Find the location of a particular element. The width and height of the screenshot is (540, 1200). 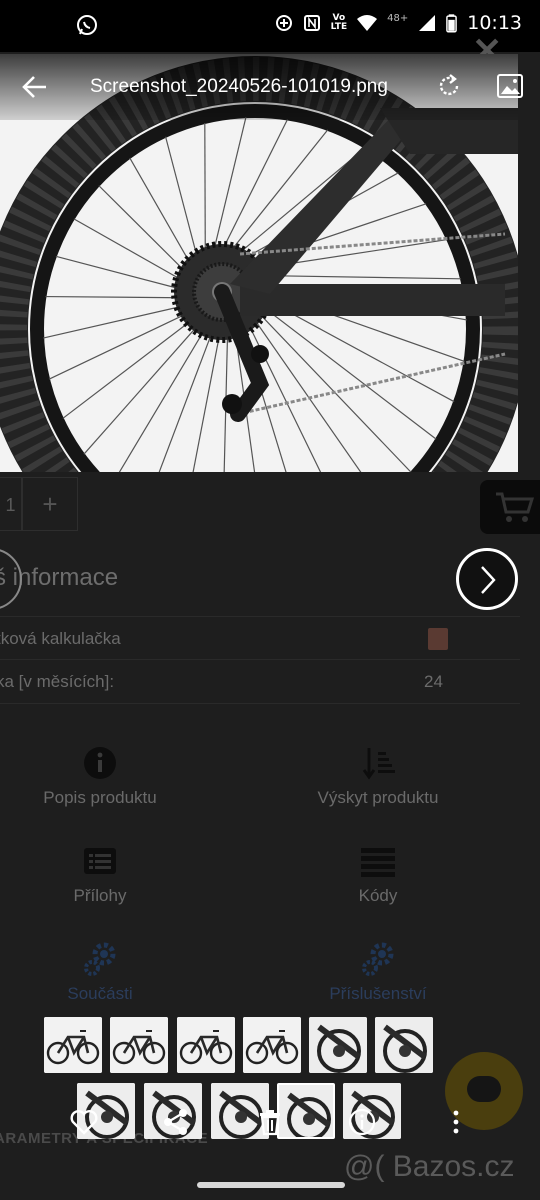

calculator-icon is located at coordinates (438, 639).